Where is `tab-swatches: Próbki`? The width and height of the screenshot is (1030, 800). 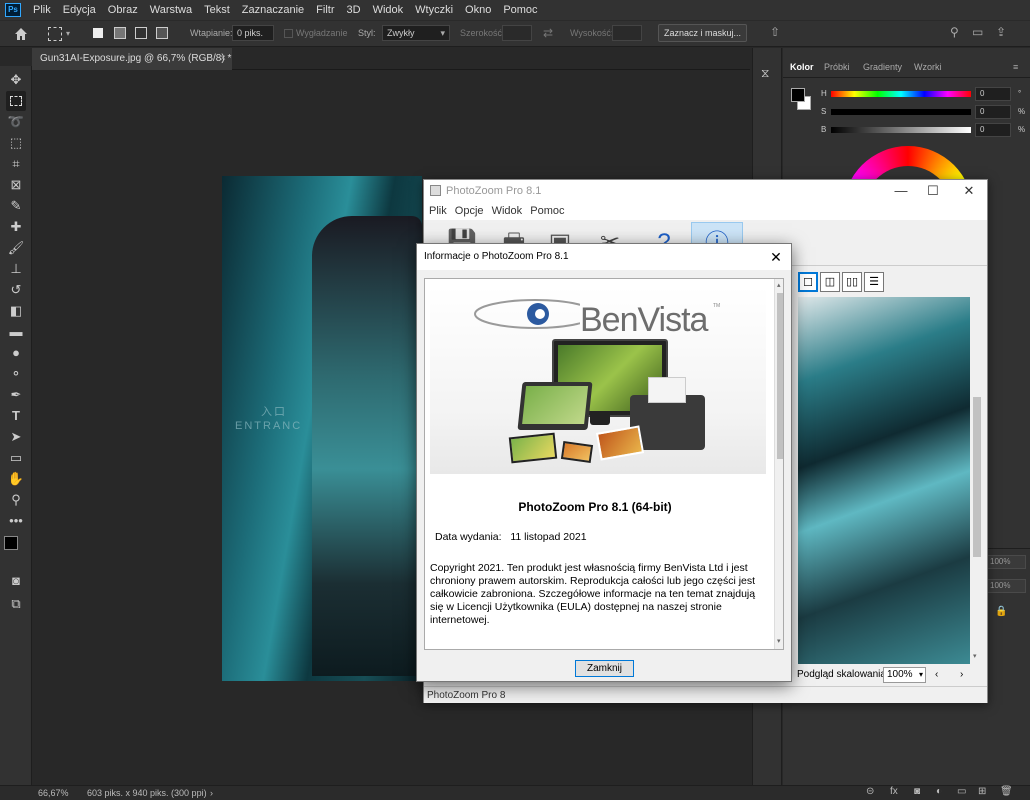 tab-swatches: Próbki is located at coordinates (837, 67).